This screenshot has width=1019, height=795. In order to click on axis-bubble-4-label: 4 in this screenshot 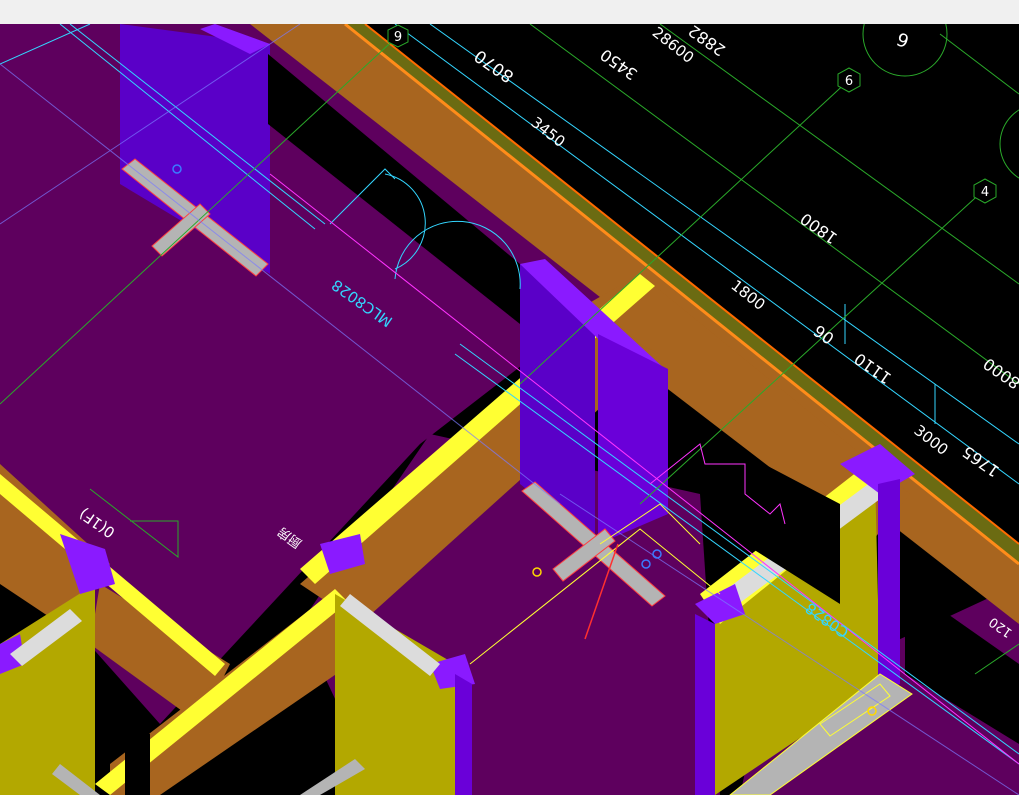, I will do `click(985, 192)`.